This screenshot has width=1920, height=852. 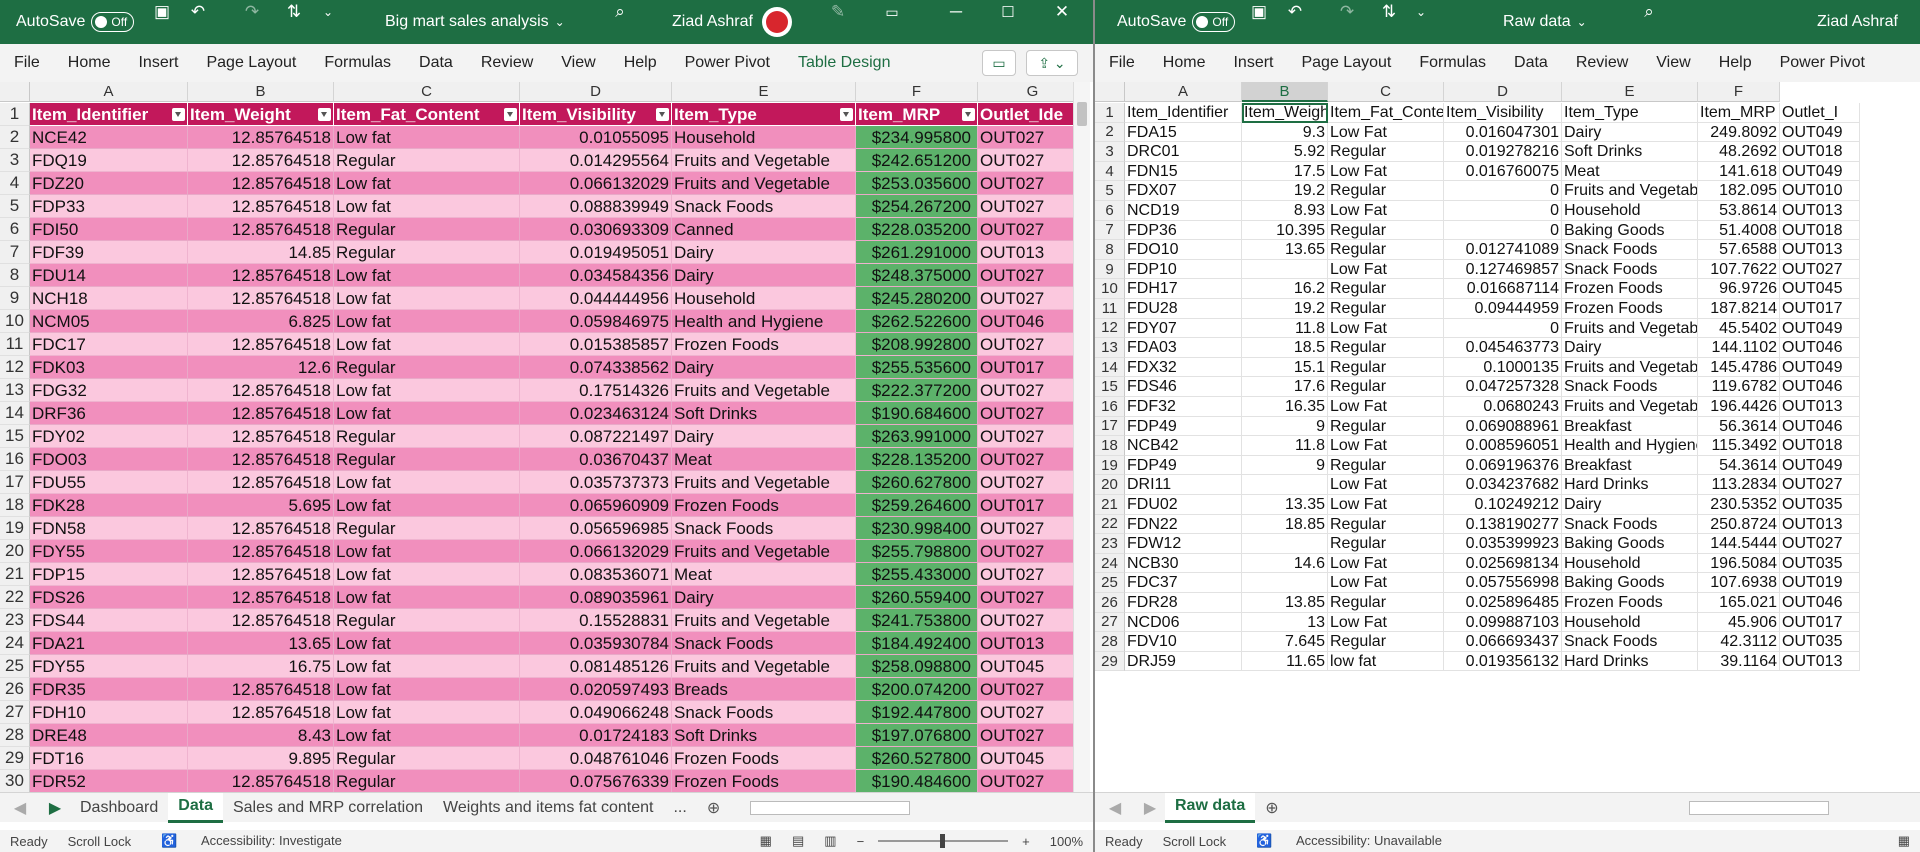 I want to click on undo-icon: ↶, so click(x=1295, y=12).